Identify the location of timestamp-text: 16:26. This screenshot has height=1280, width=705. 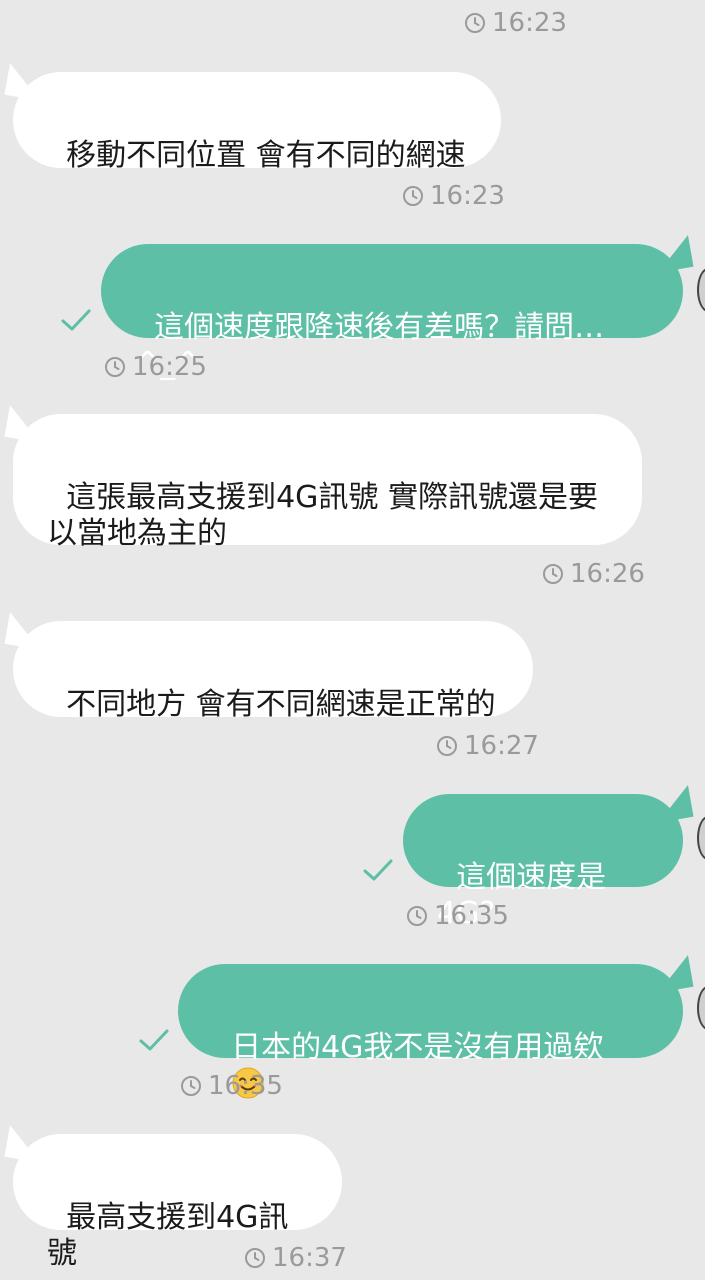
(607, 574).